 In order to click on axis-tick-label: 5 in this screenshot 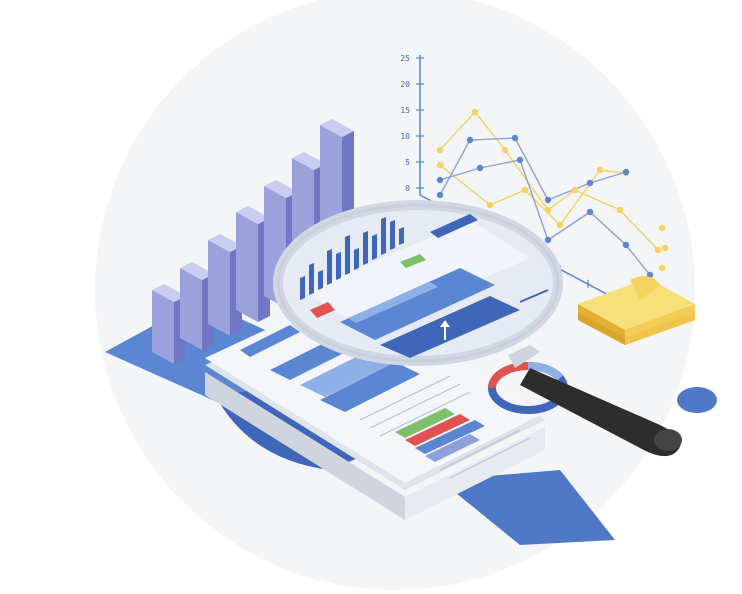, I will do `click(407, 162)`.